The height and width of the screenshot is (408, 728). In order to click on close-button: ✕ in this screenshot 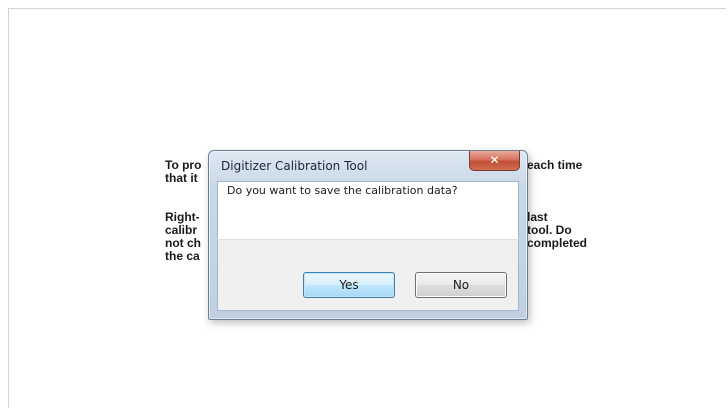, I will do `click(494, 161)`.